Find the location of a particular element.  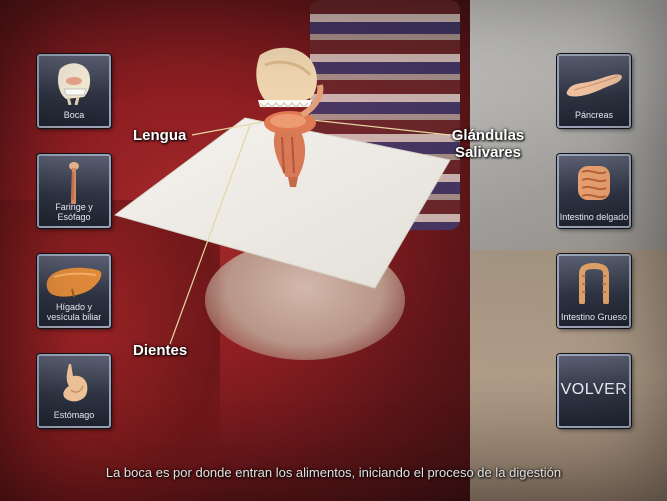

pancreas-icon is located at coordinates (594, 83).